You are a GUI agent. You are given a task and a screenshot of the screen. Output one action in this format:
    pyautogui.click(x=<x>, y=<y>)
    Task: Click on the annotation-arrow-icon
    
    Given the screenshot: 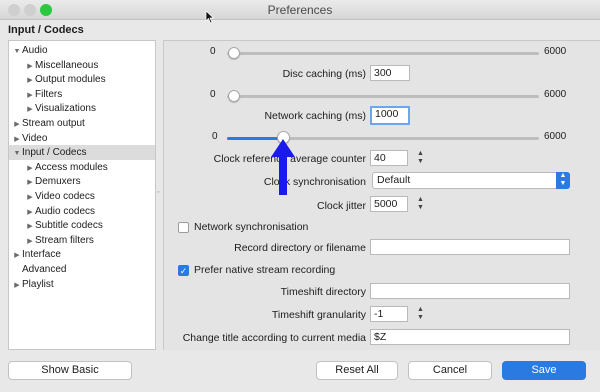 What is the action you would take?
    pyautogui.click(x=283, y=167)
    